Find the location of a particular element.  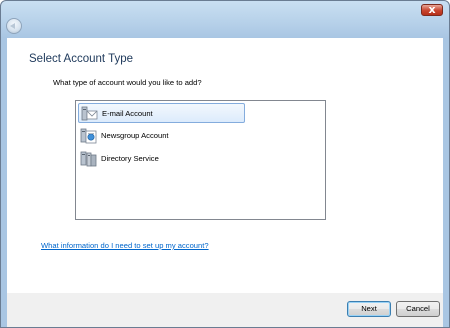

list-item-directory-service: Directory Service is located at coordinates (160, 159).